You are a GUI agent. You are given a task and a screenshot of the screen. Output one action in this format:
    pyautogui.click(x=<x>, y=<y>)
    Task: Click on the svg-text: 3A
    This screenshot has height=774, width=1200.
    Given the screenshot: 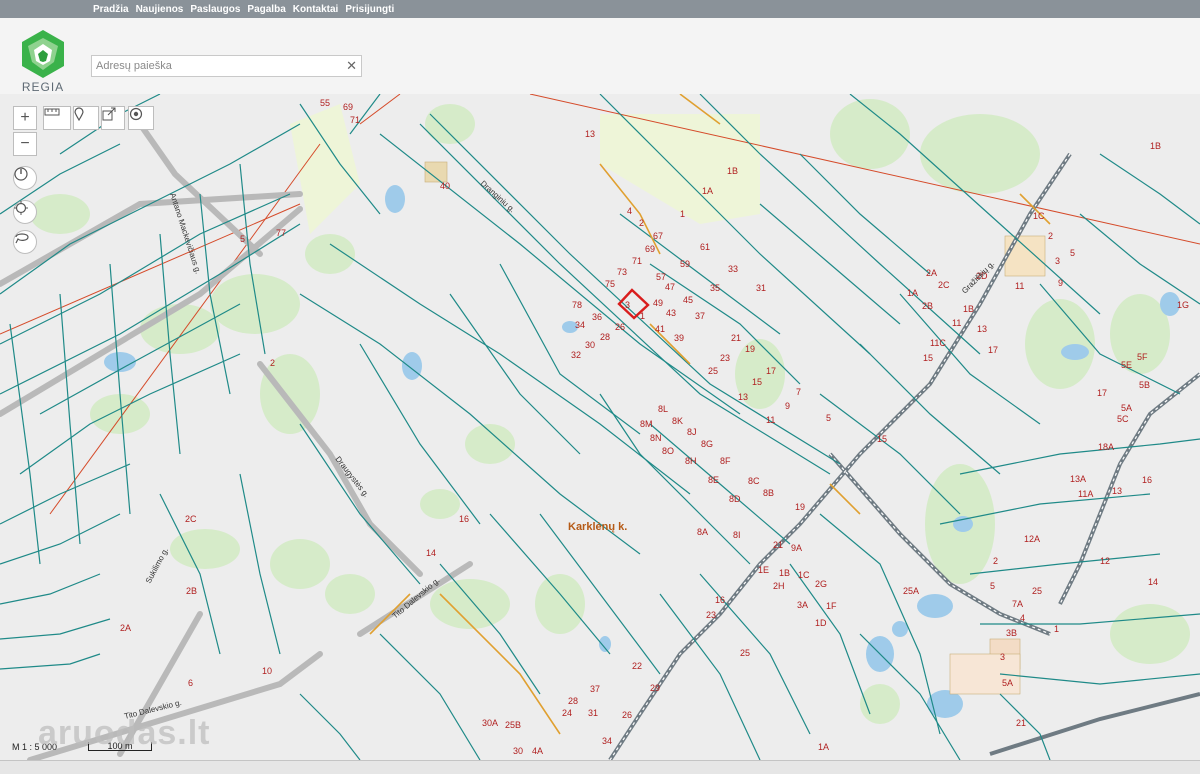 What is the action you would take?
    pyautogui.click(x=802, y=605)
    